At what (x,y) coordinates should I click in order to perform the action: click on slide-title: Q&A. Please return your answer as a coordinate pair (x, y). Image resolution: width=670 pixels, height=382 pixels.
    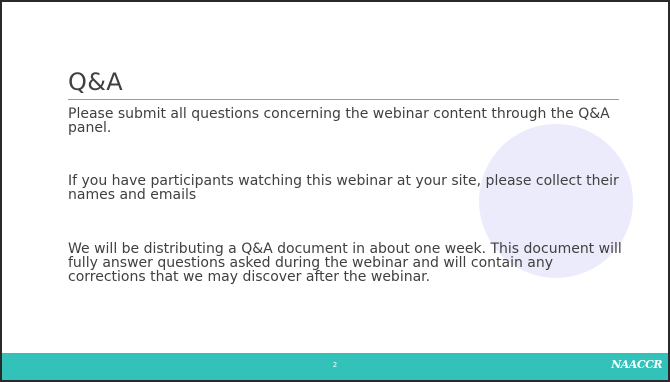
    Looking at the image, I should click on (95, 82).